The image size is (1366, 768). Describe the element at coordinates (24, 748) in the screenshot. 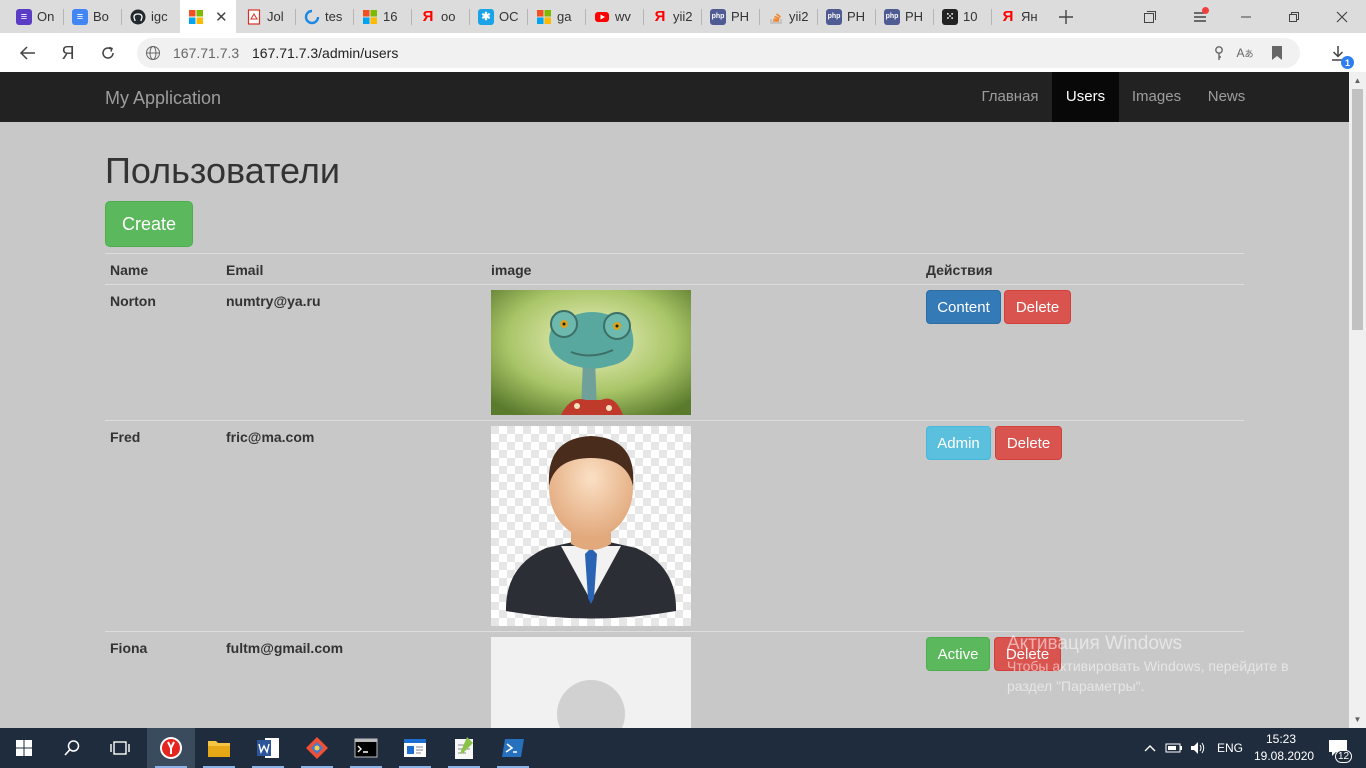

I see `windows-start-icon` at that location.